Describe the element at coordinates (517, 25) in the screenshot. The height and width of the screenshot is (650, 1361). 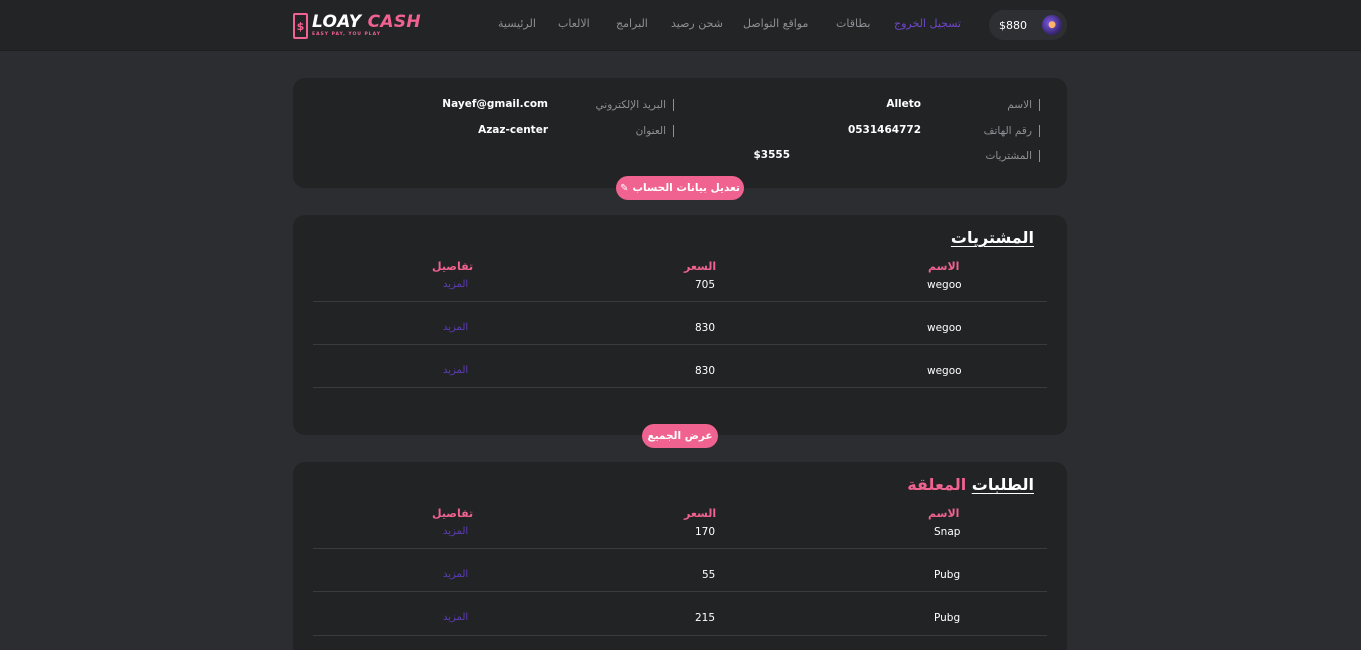
I see `nav-home: الرئيسية` at that location.